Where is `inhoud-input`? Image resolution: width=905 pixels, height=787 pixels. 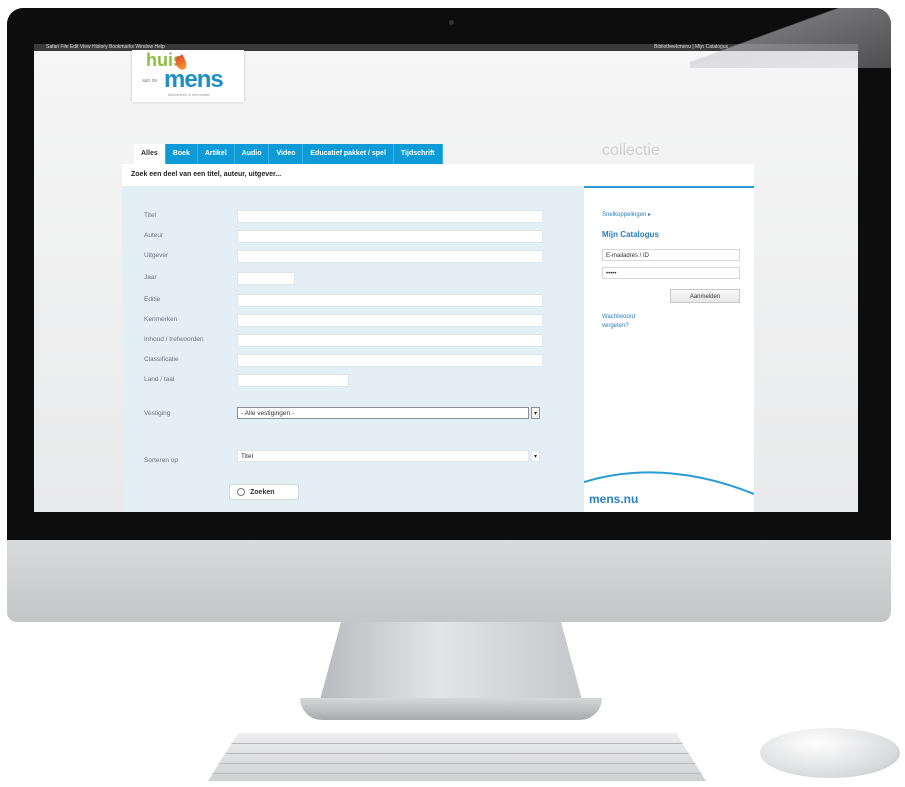
inhoud-input is located at coordinates (390, 340).